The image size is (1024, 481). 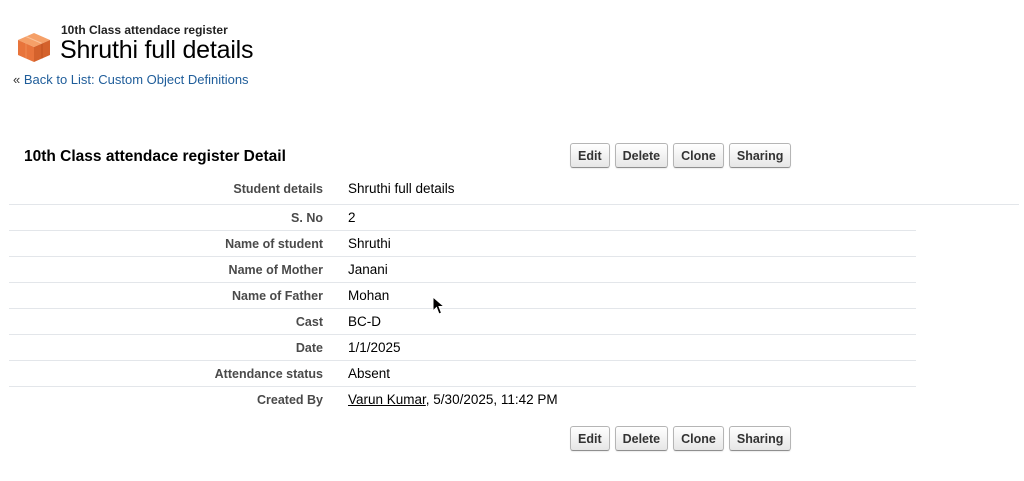 What do you see at coordinates (307, 218) in the screenshot?
I see `field-label: S. No` at bounding box center [307, 218].